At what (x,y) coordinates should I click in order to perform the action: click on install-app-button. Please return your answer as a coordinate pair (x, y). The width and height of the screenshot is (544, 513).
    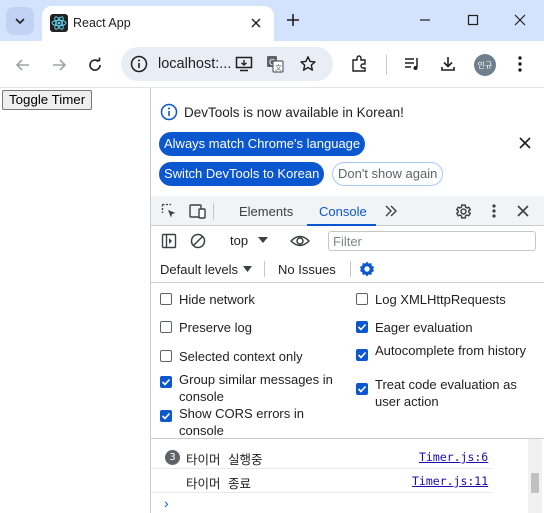
    Looking at the image, I should click on (244, 64).